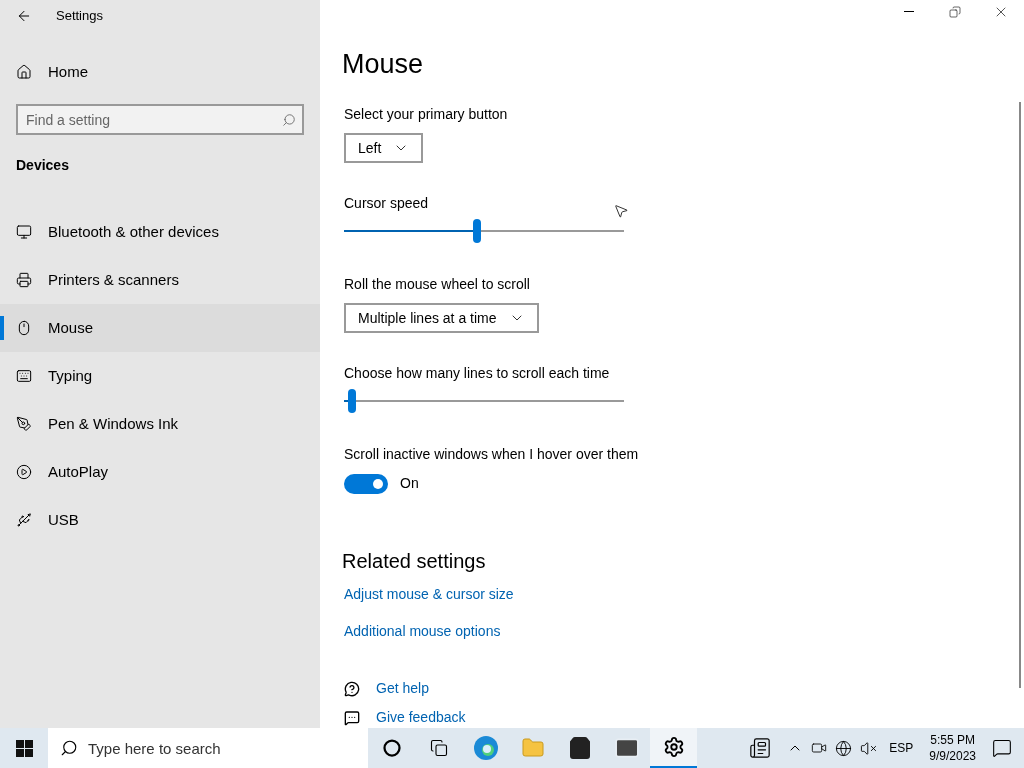 The image size is (1024, 768). Describe the element at coordinates (352, 688) in the screenshot. I see `help-icon` at that location.